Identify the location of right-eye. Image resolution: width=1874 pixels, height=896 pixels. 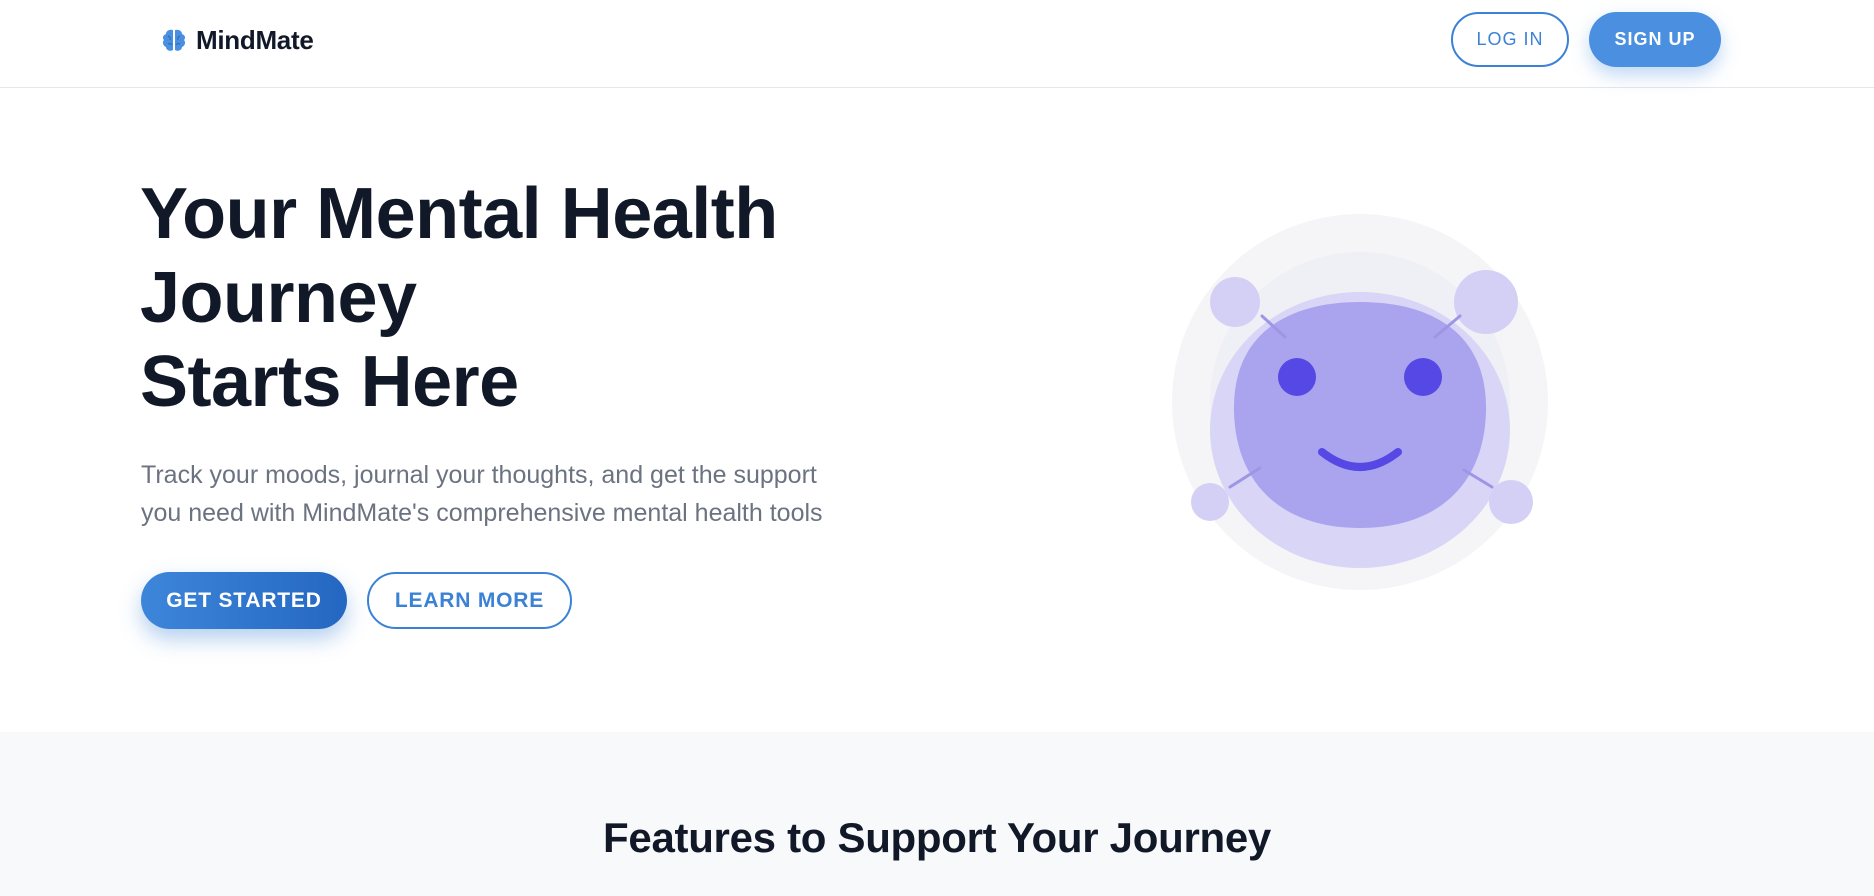
(1423, 377).